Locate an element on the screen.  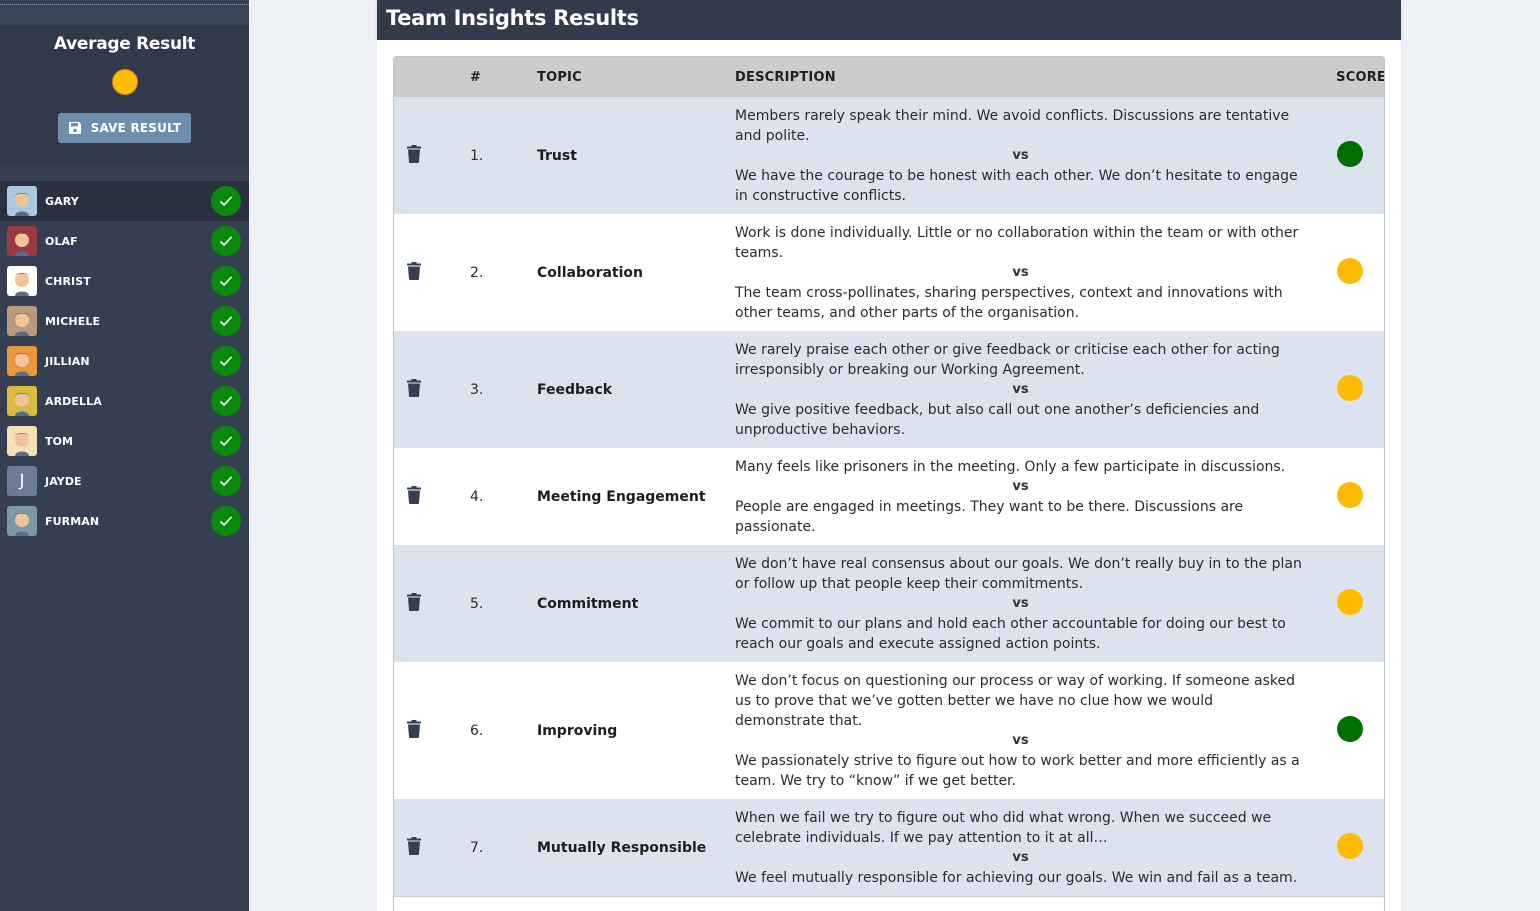
user-item-ardella: ARDELLA is located at coordinates (124, 401).